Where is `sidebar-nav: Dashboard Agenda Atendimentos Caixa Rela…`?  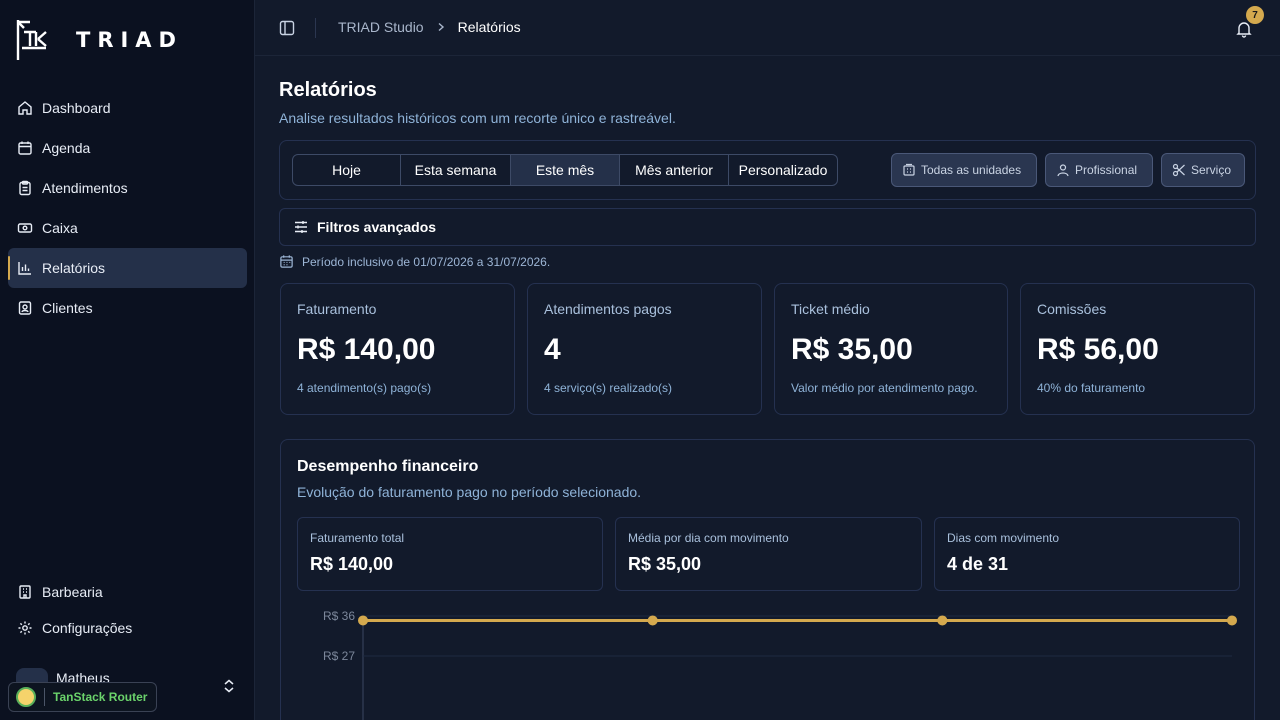
sidebar-nav: Dashboard Agenda Atendimentos Caixa Rela… is located at coordinates (127, 208).